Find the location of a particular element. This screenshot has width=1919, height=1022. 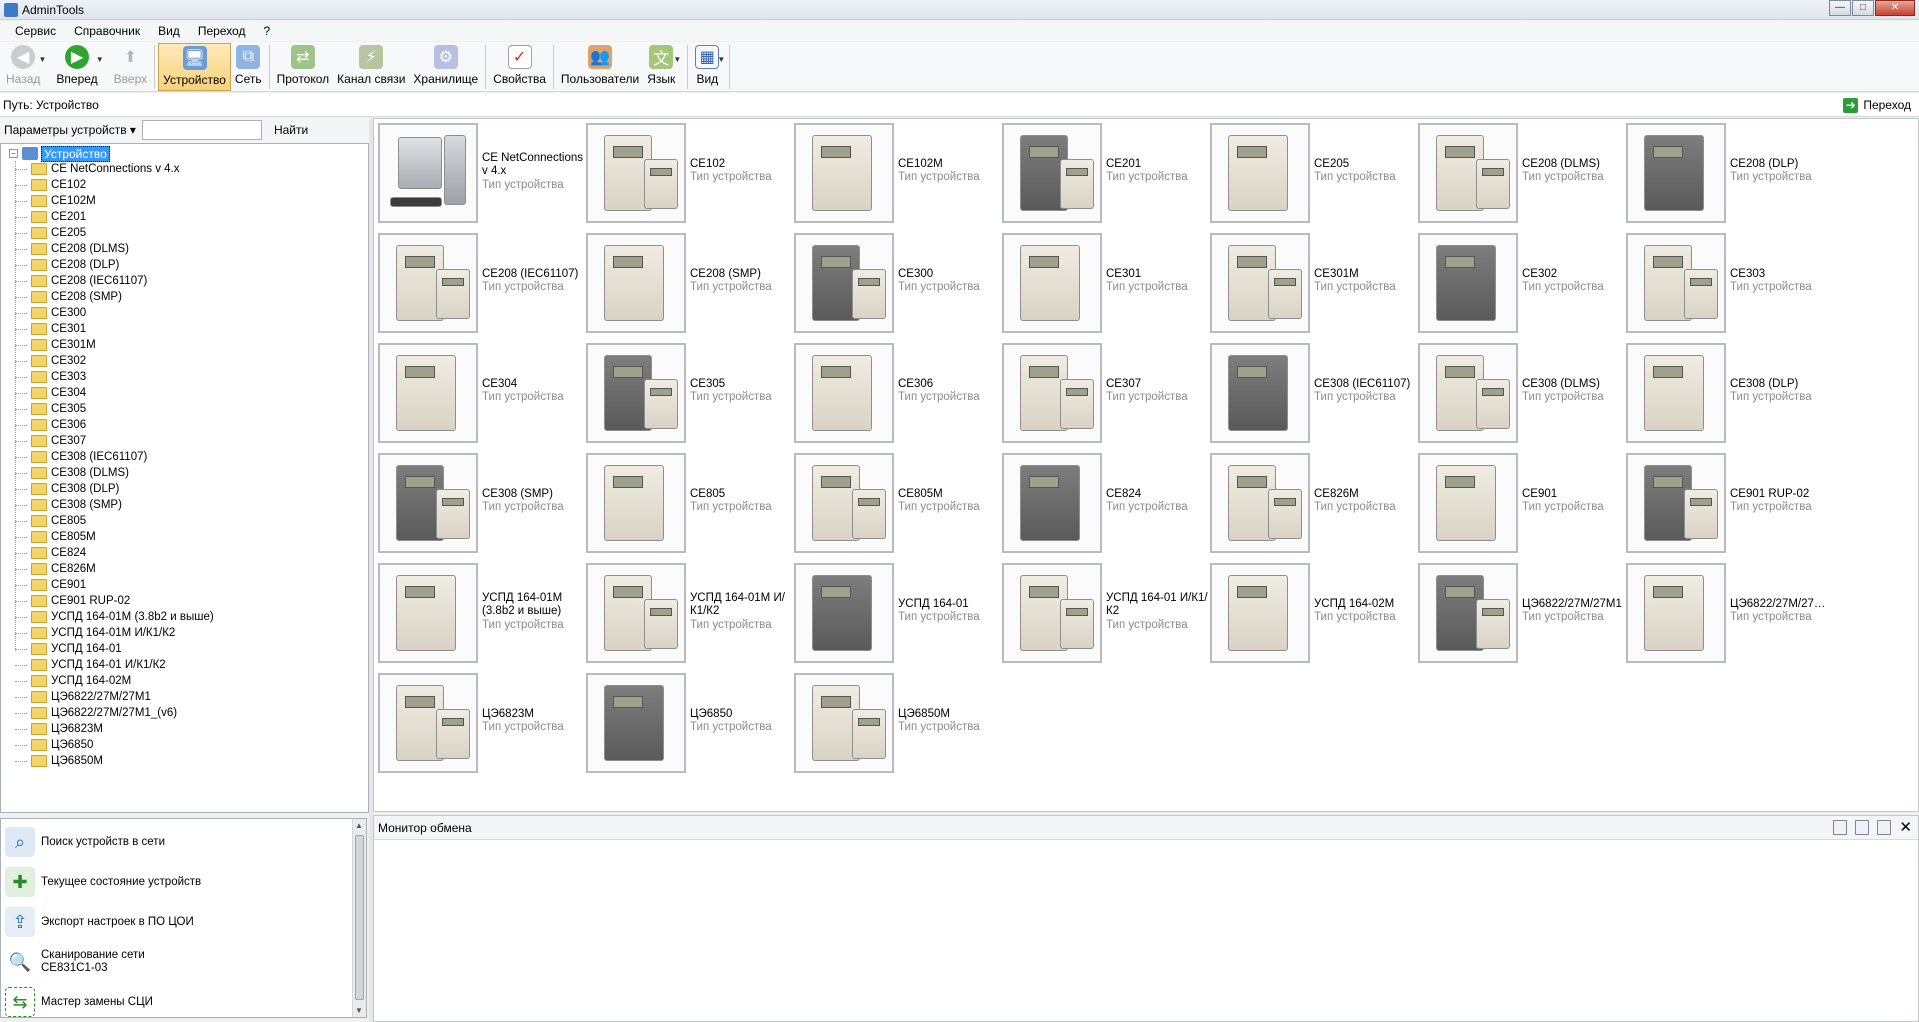

scroll-down-icon: ▼ is located at coordinates (359, 1010).